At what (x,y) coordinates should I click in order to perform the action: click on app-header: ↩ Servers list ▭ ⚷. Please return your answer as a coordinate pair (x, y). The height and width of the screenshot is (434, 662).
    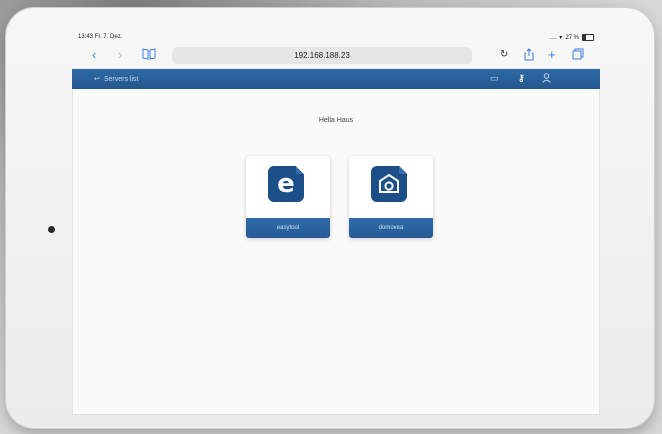
    Looking at the image, I should click on (336, 79).